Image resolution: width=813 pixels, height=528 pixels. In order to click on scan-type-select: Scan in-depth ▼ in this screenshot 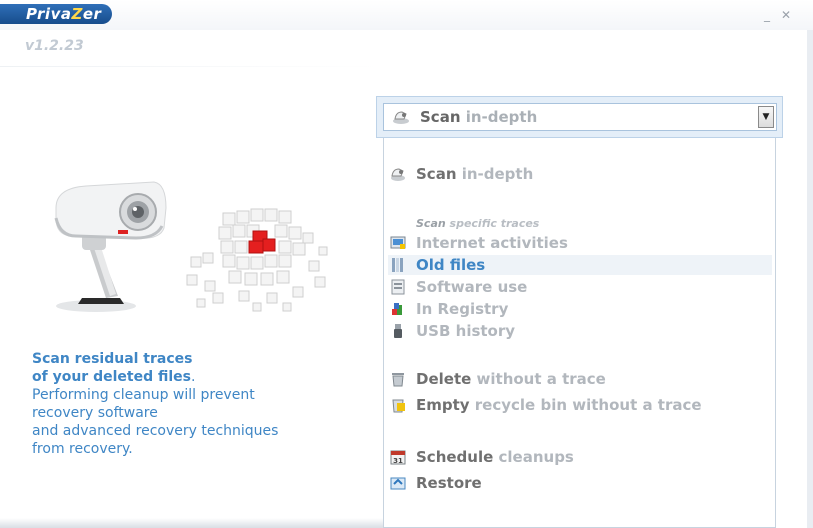, I will do `click(580, 117)`.